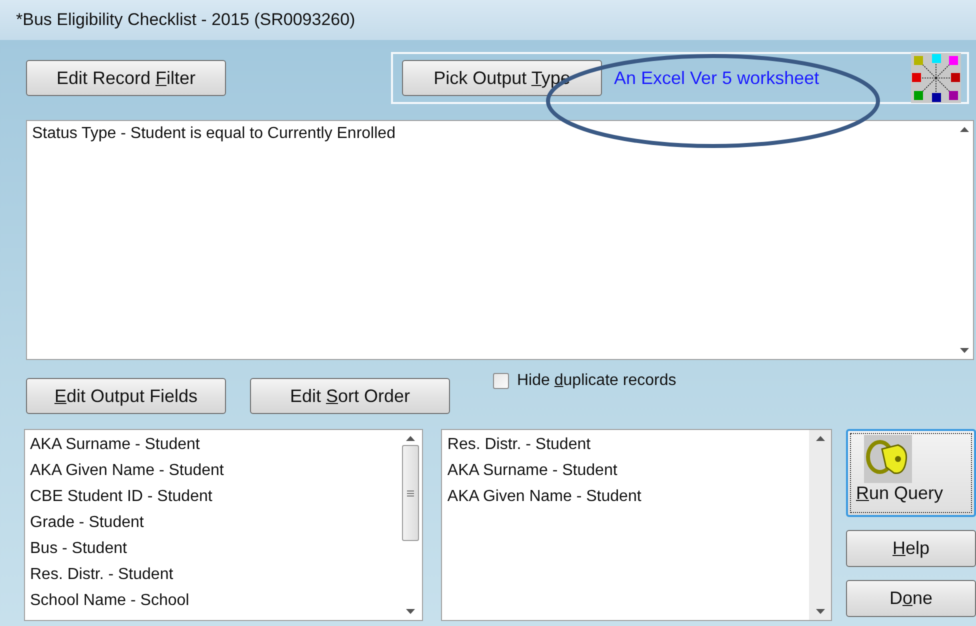 The width and height of the screenshot is (976, 626). What do you see at coordinates (936, 78) in the screenshot?
I see `network-icon` at bounding box center [936, 78].